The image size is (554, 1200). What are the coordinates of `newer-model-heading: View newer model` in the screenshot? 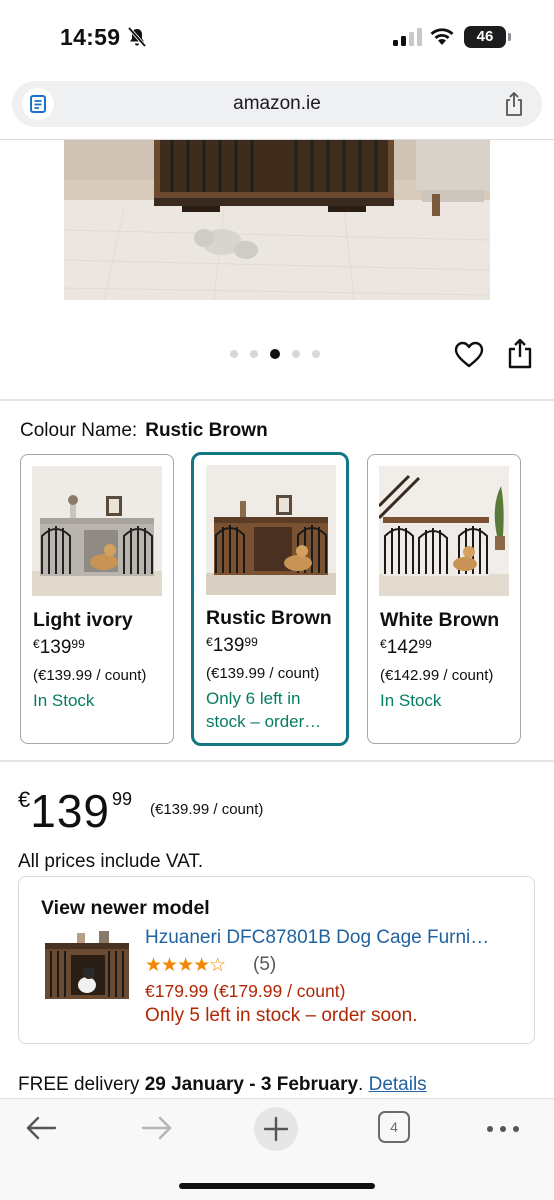 It's located at (125, 908).